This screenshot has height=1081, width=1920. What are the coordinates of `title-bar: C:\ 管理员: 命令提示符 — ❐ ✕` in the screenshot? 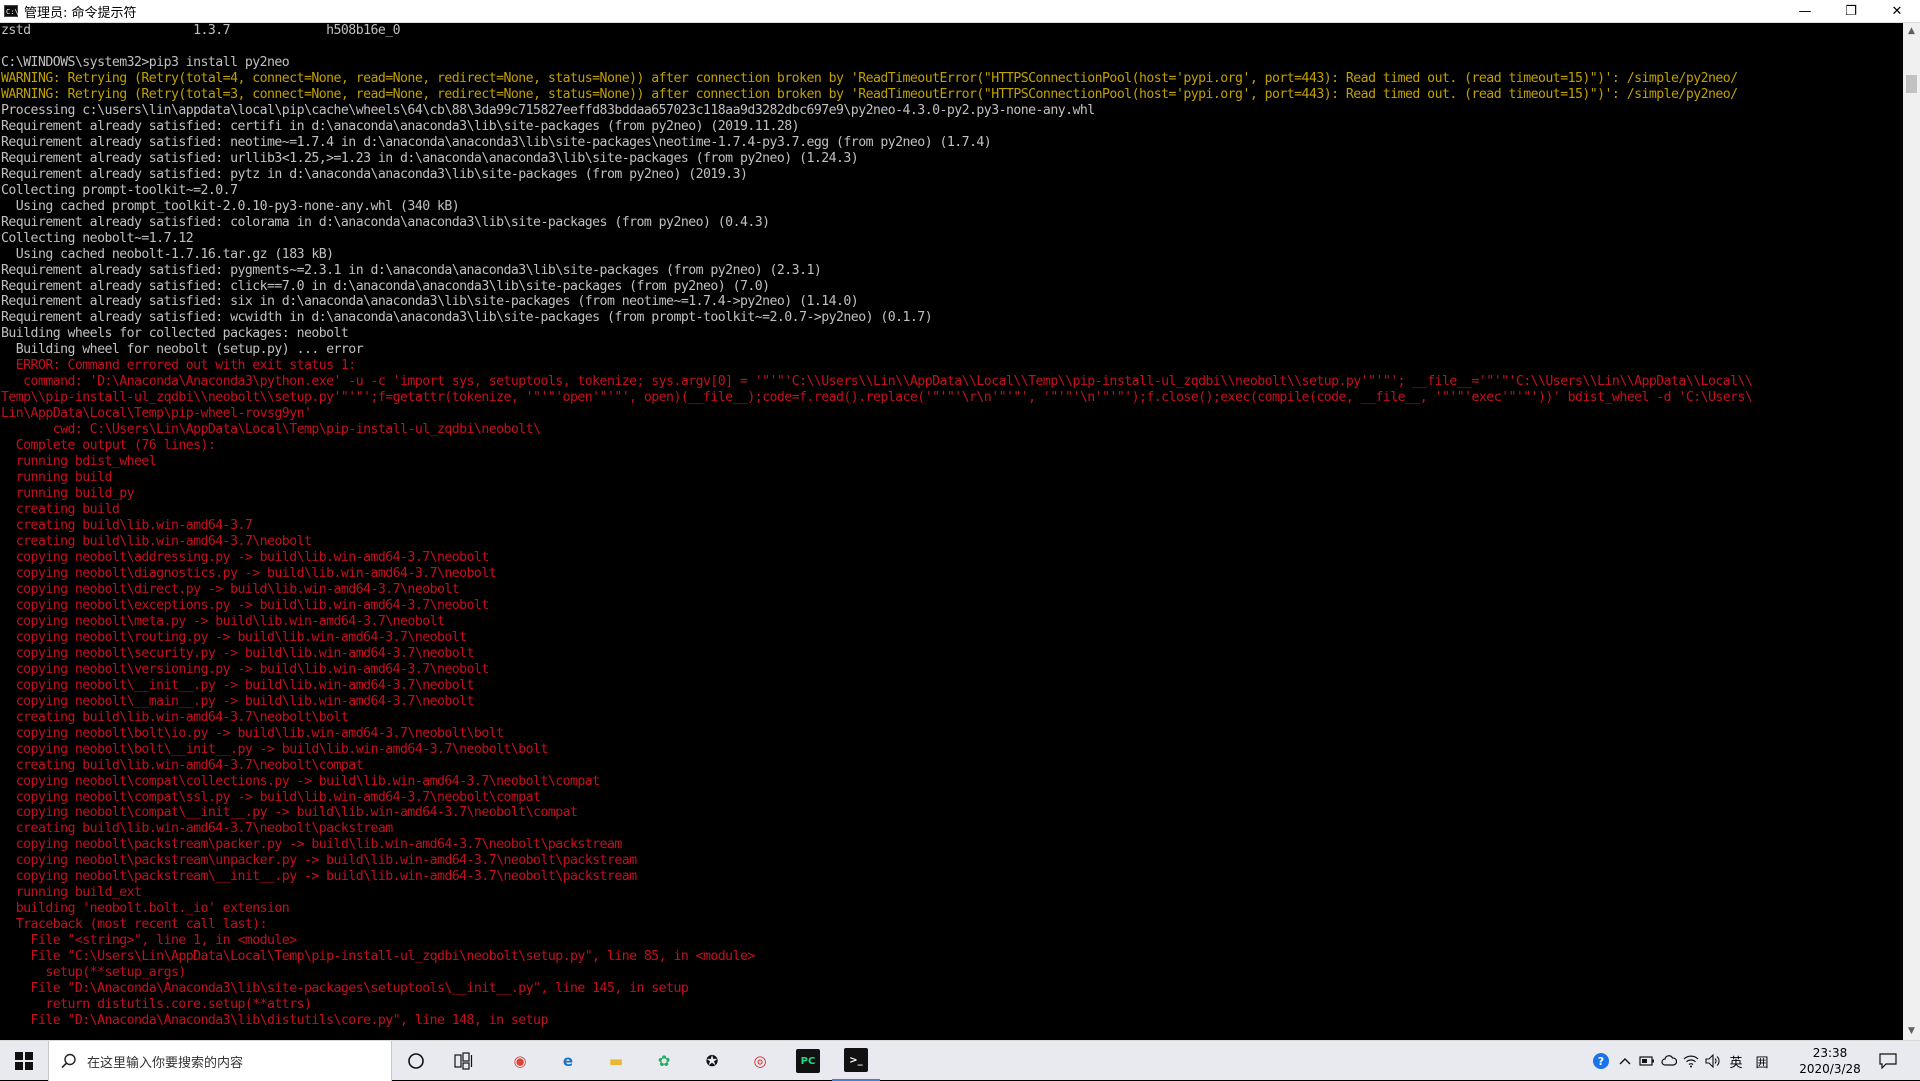 It's located at (960, 11).